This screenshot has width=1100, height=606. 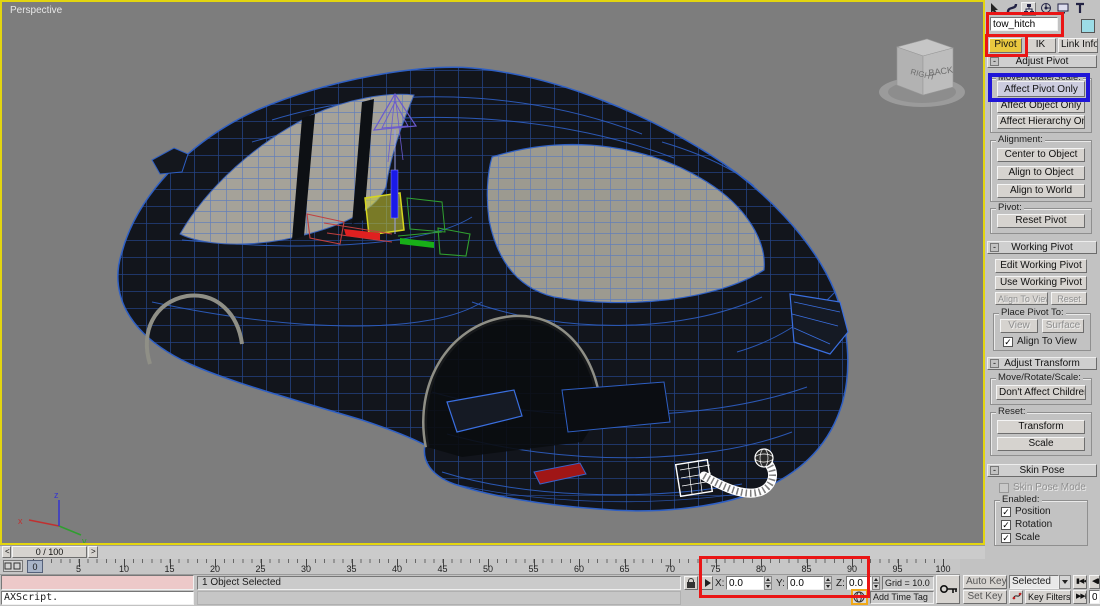 I want to click on key-tangent-icon, so click(x=1016, y=597).